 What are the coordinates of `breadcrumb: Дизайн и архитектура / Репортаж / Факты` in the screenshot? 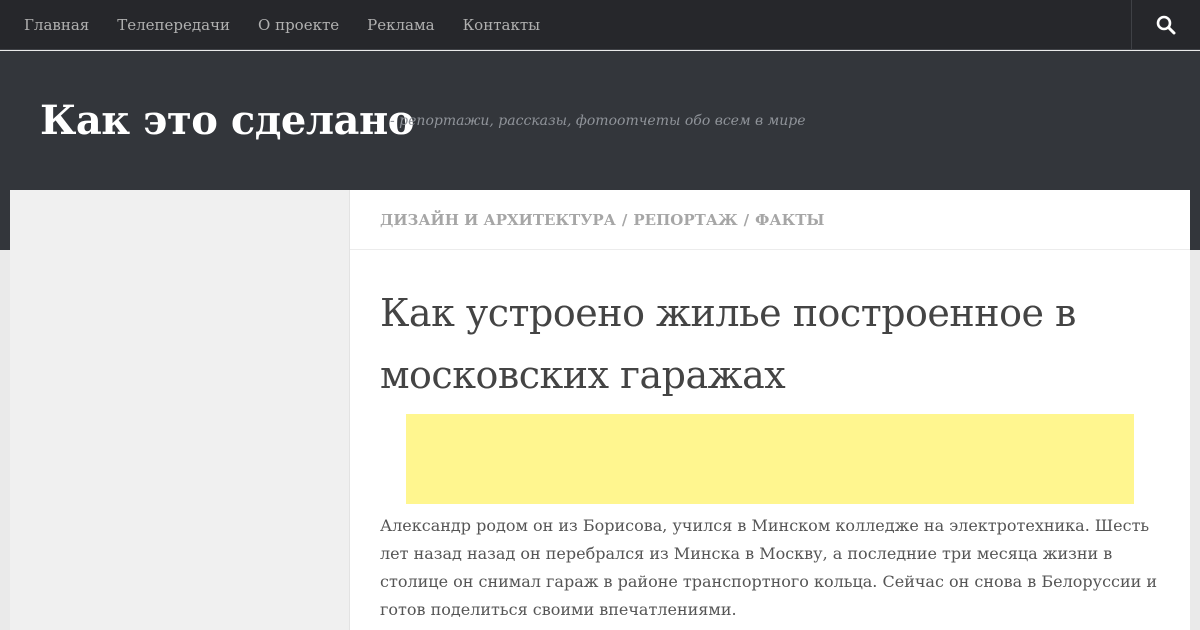 It's located at (770, 220).